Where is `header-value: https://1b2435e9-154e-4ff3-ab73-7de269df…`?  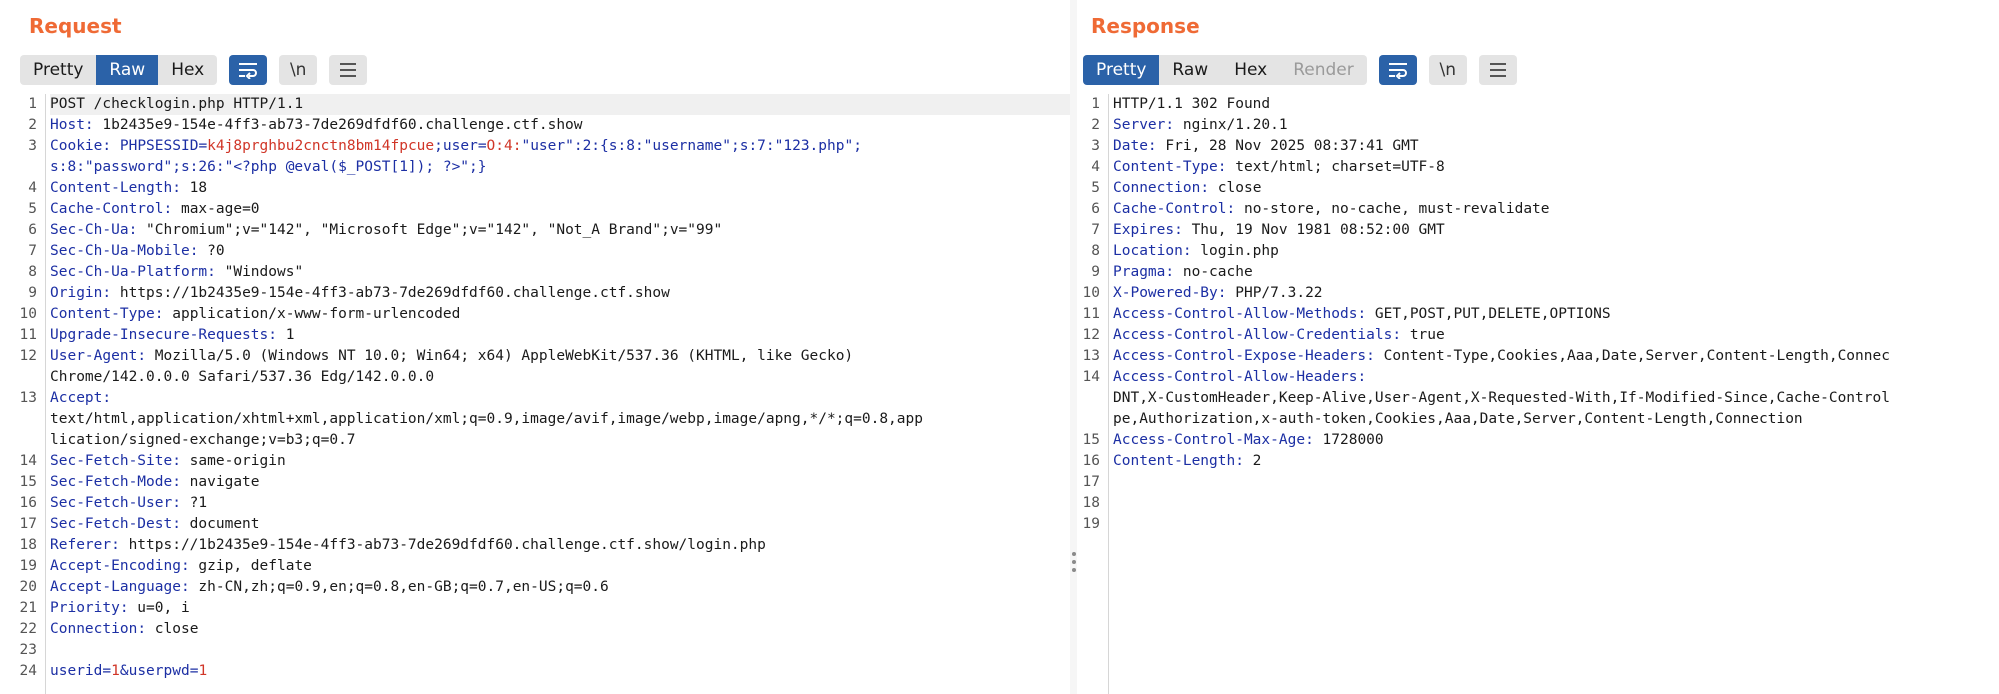 header-value: https://1b2435e9-154e-4ff3-ab73-7de269df… is located at coordinates (390, 293).